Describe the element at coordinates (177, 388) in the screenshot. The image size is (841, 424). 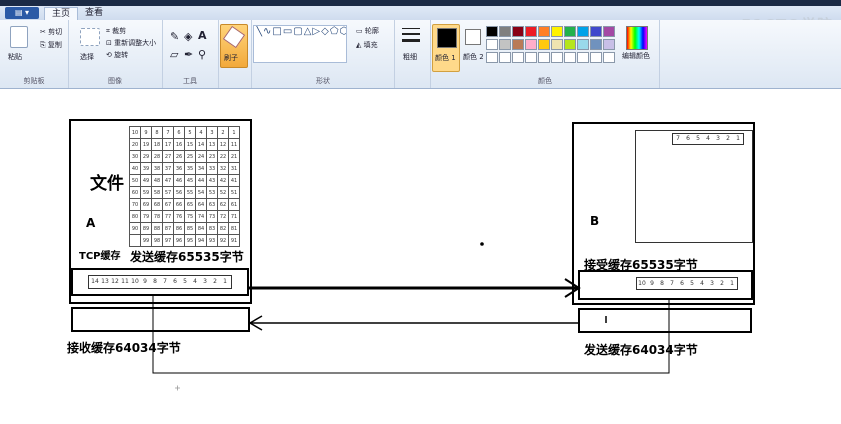
I see `crosshair-cursor-icon` at that location.